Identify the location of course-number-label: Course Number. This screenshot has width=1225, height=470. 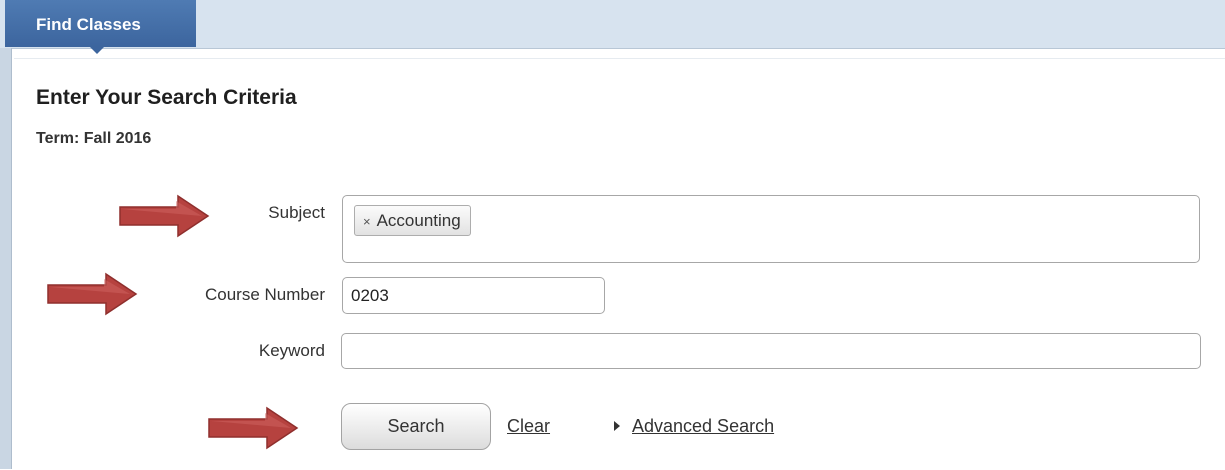
(265, 294).